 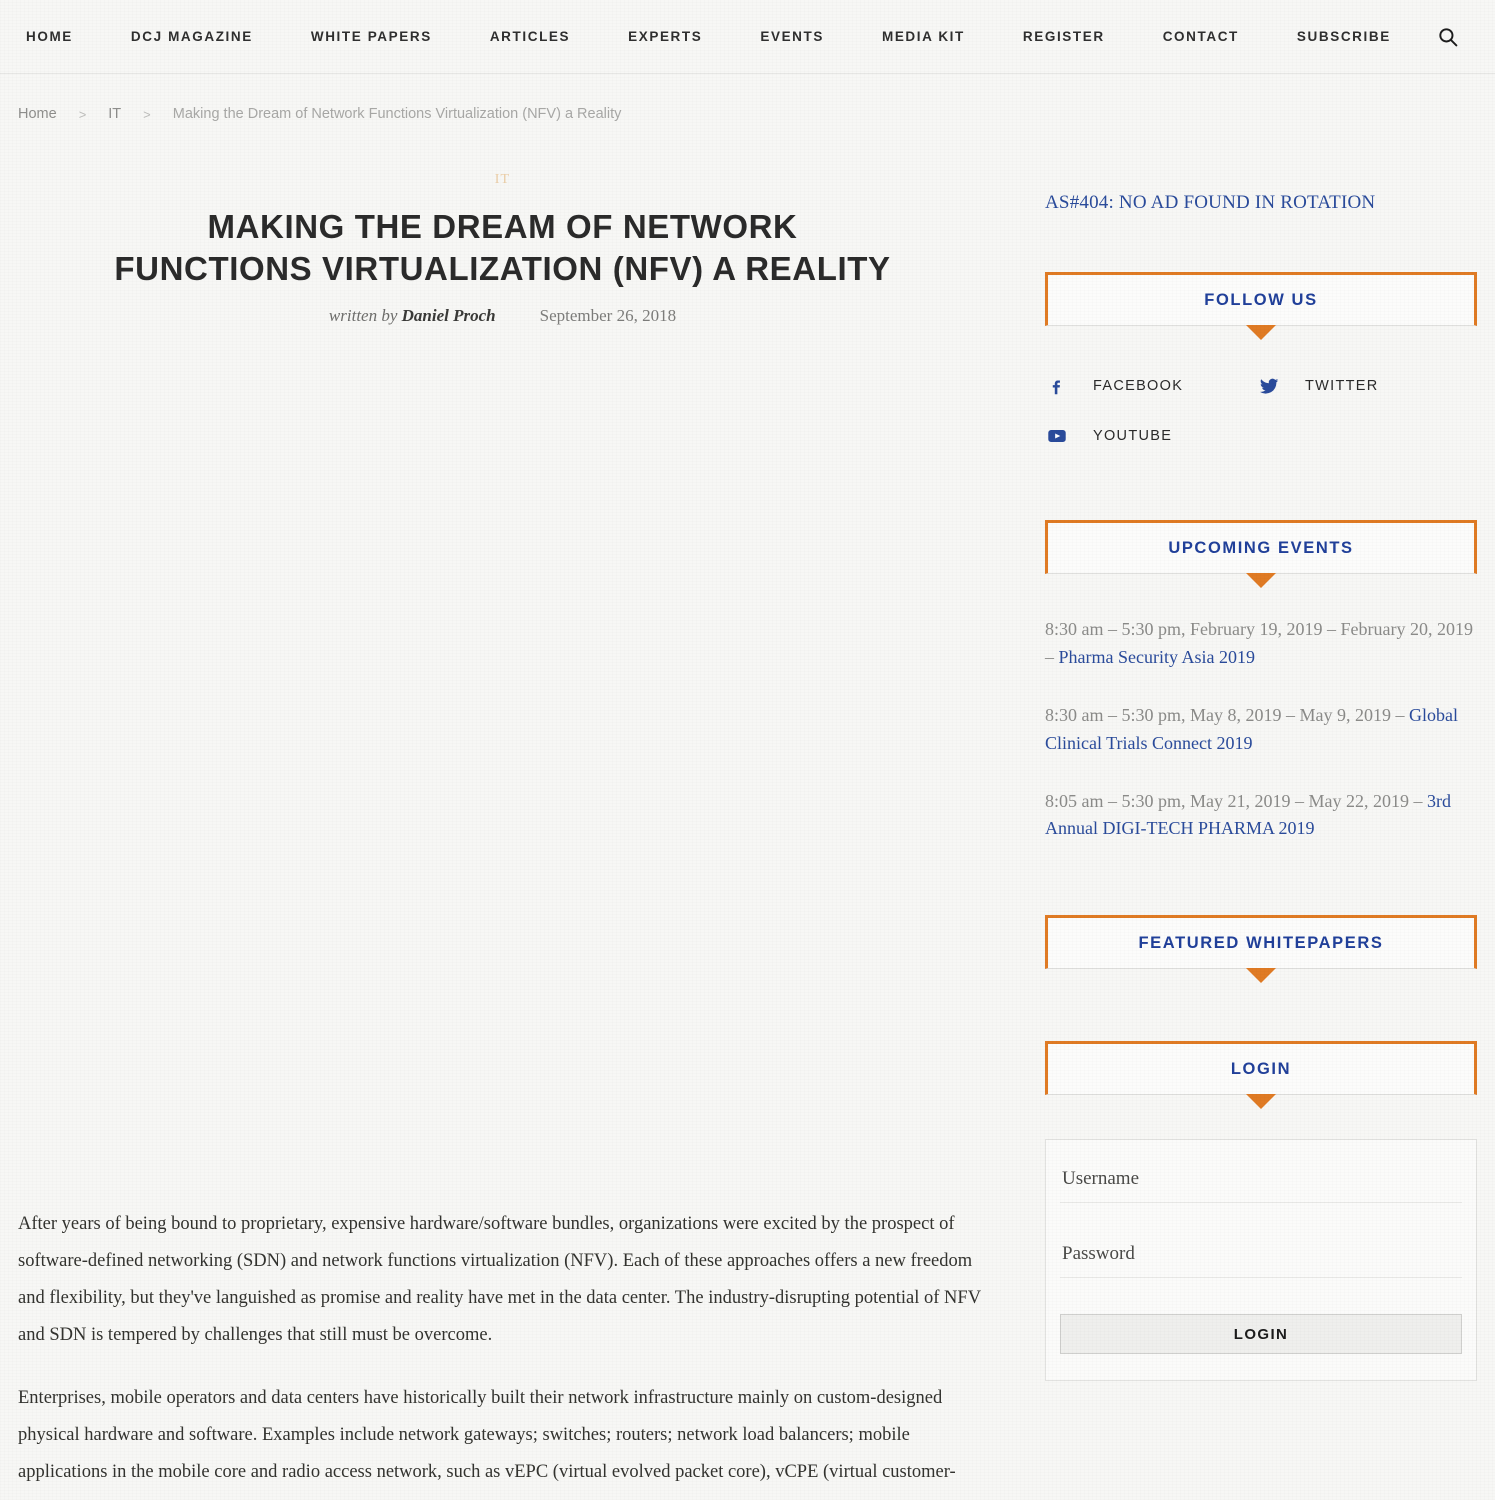 I want to click on social-link-label: YOUTUBE, so click(x=1133, y=436).